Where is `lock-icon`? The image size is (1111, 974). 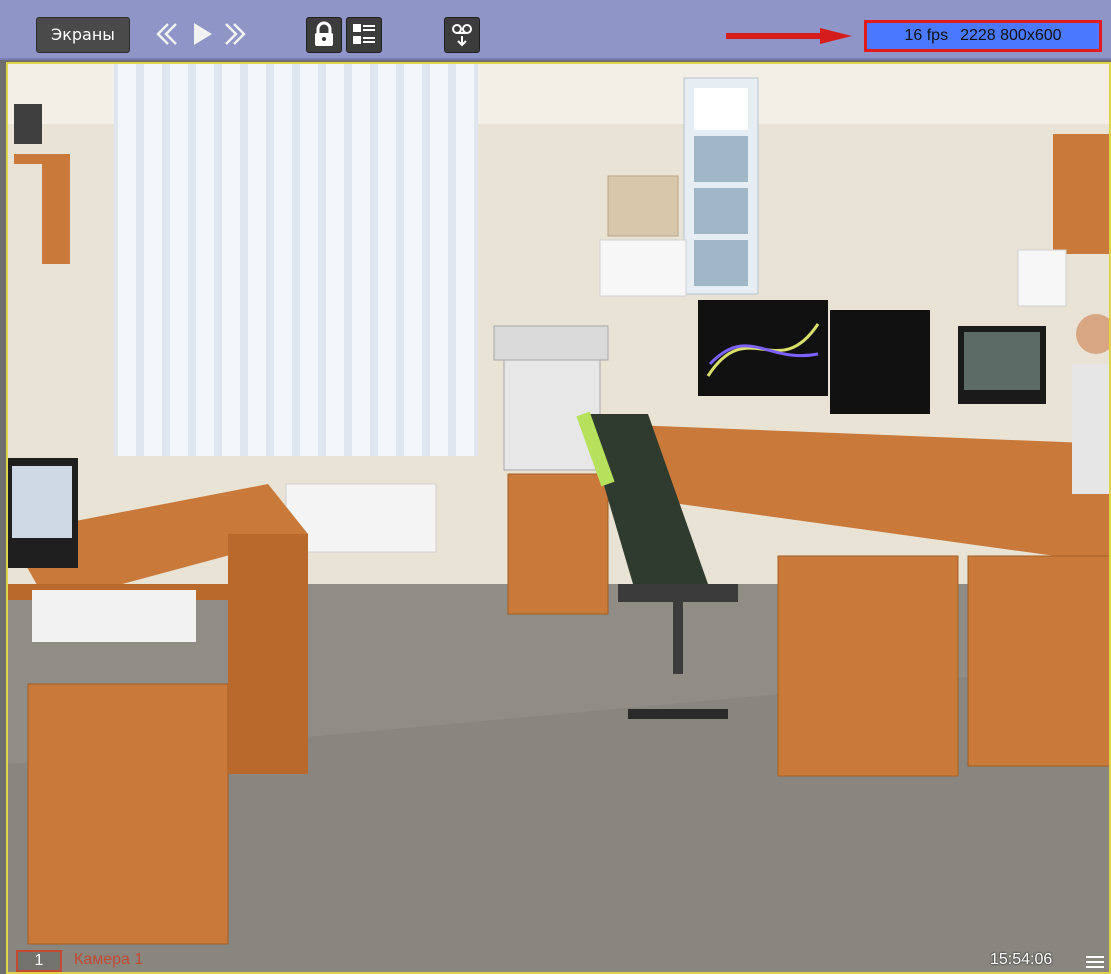
lock-icon is located at coordinates (324, 33).